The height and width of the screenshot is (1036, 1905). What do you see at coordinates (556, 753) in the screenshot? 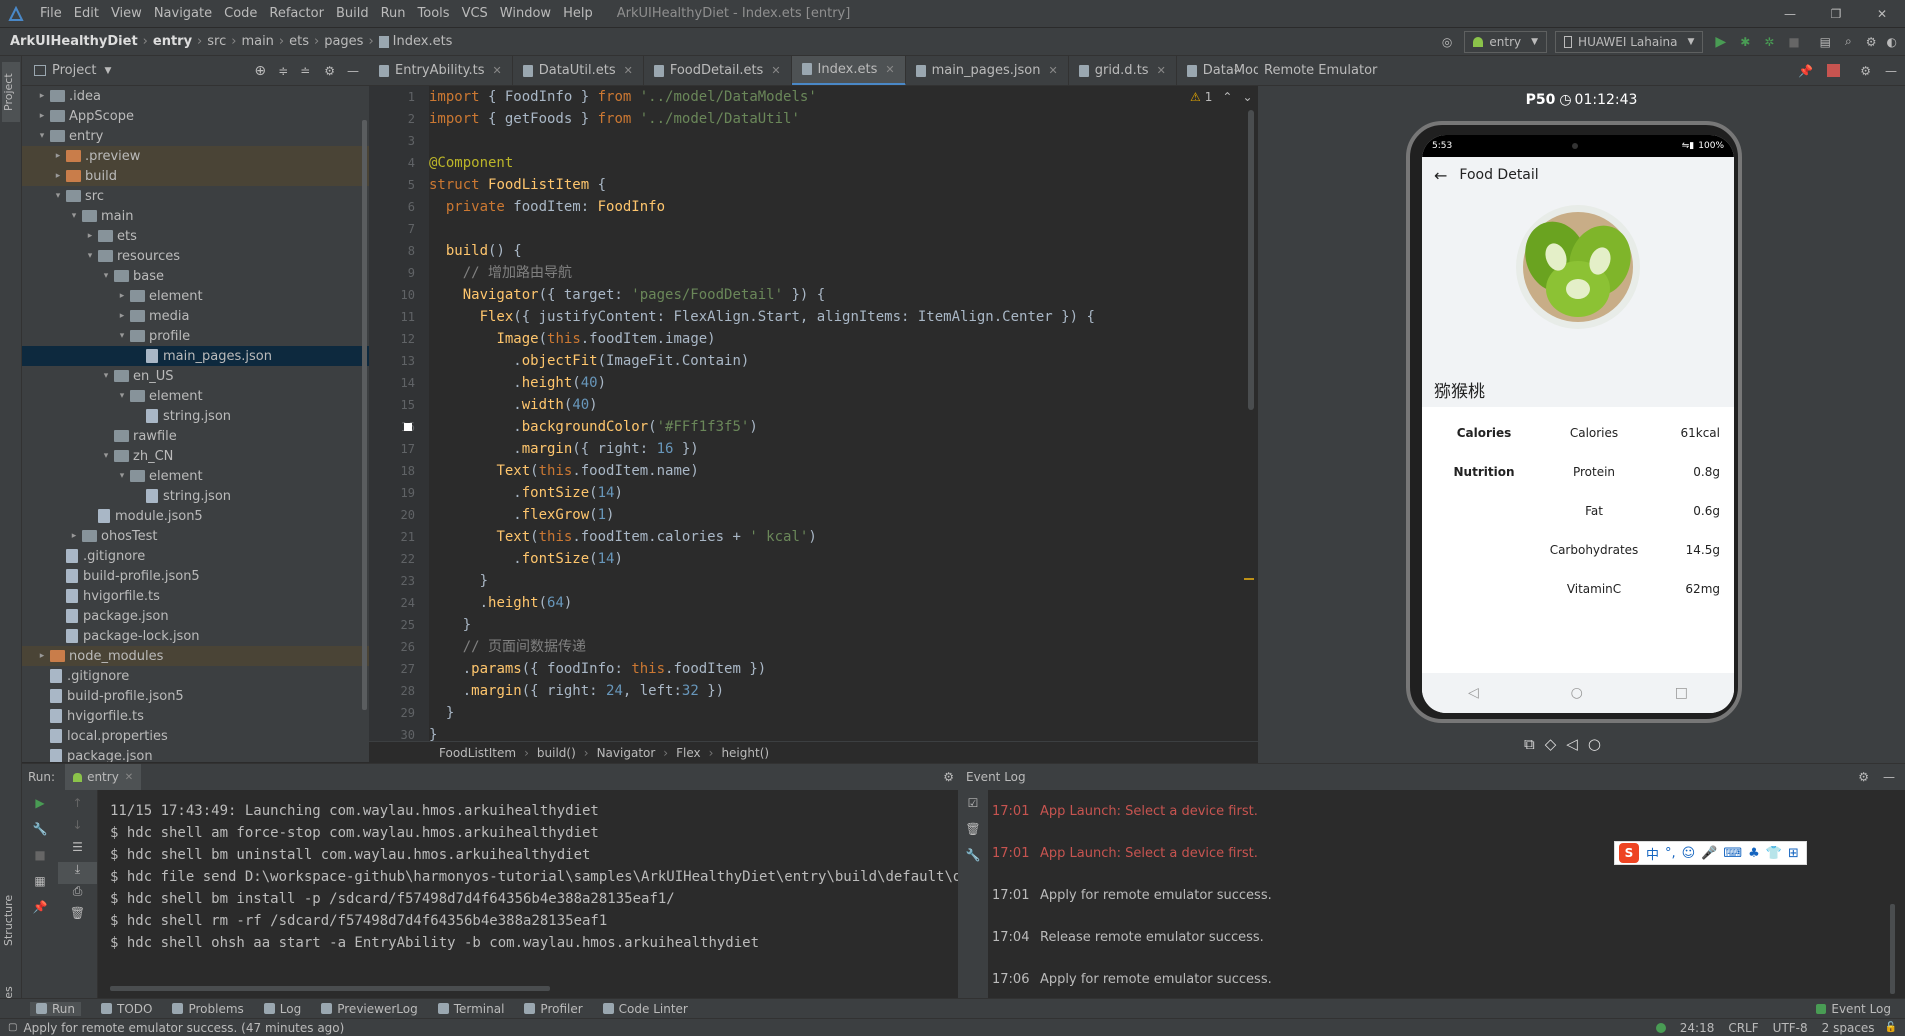
I see `code-breadcrumb-item: build()` at bounding box center [556, 753].